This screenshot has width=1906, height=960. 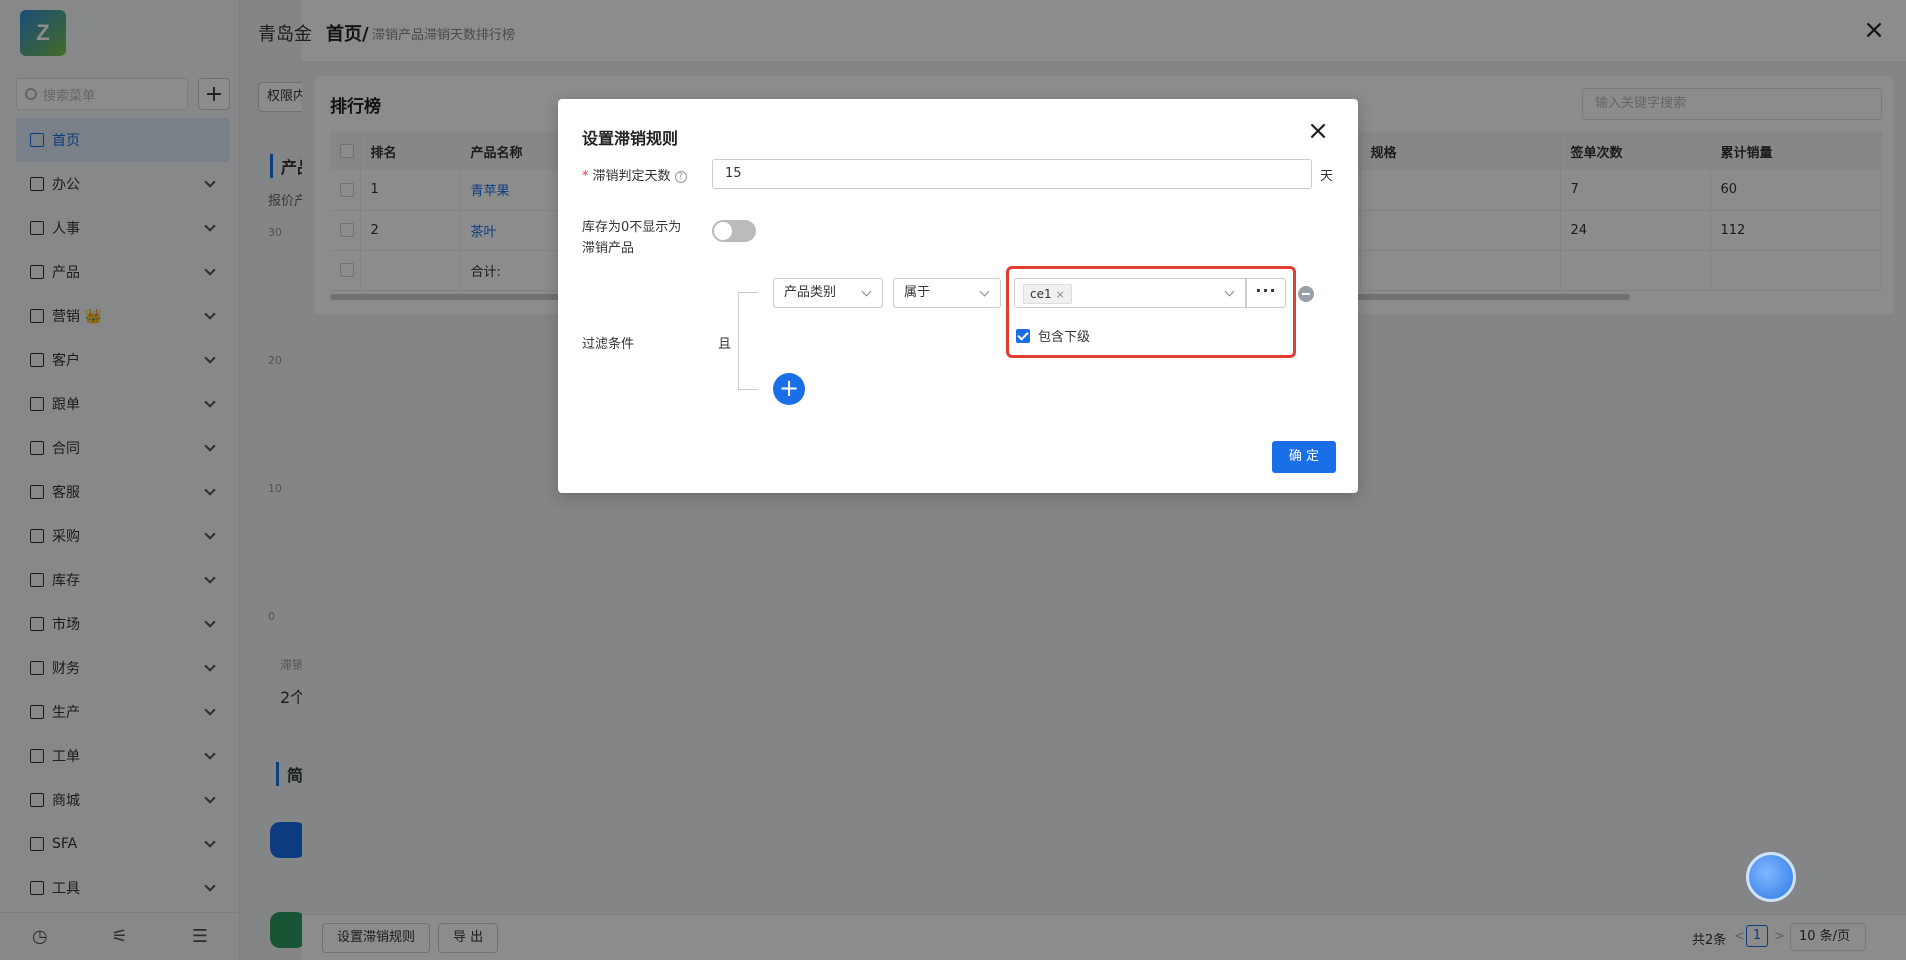 What do you see at coordinates (1041, 294) in the screenshot?
I see `value-tag-label: ce1` at bounding box center [1041, 294].